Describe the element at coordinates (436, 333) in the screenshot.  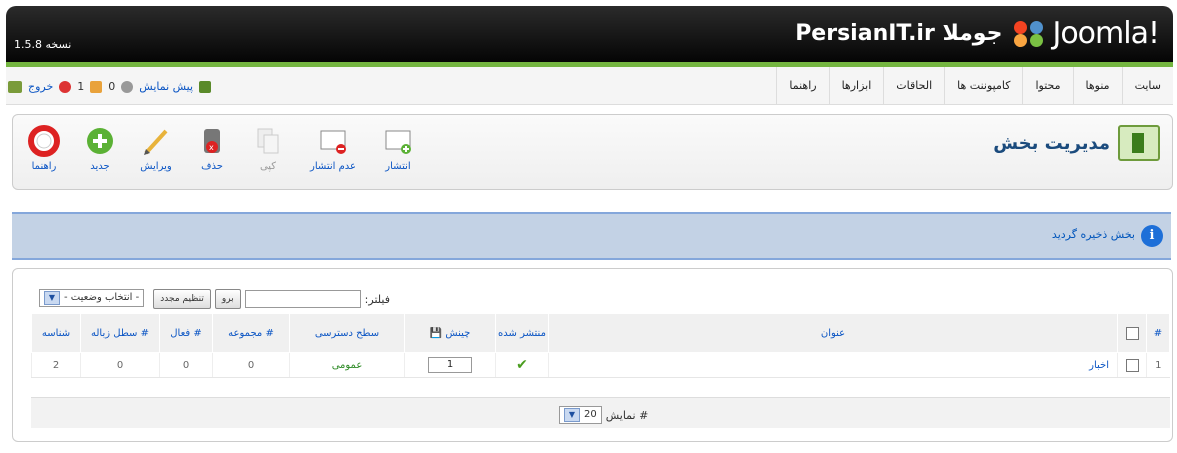
I see `save-order-icon: 💾` at that location.